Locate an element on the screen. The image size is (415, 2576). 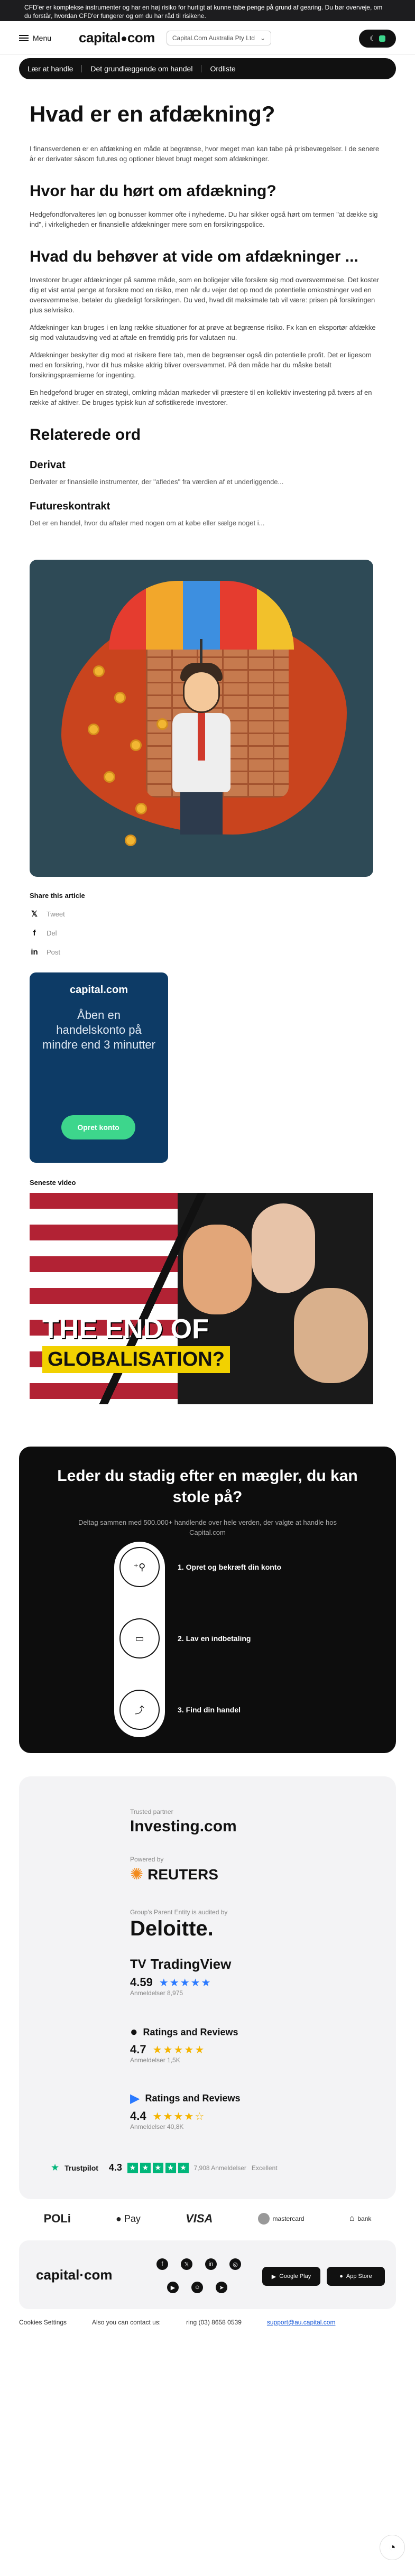
youtube-icon: ▶ is located at coordinates (173, 2287).